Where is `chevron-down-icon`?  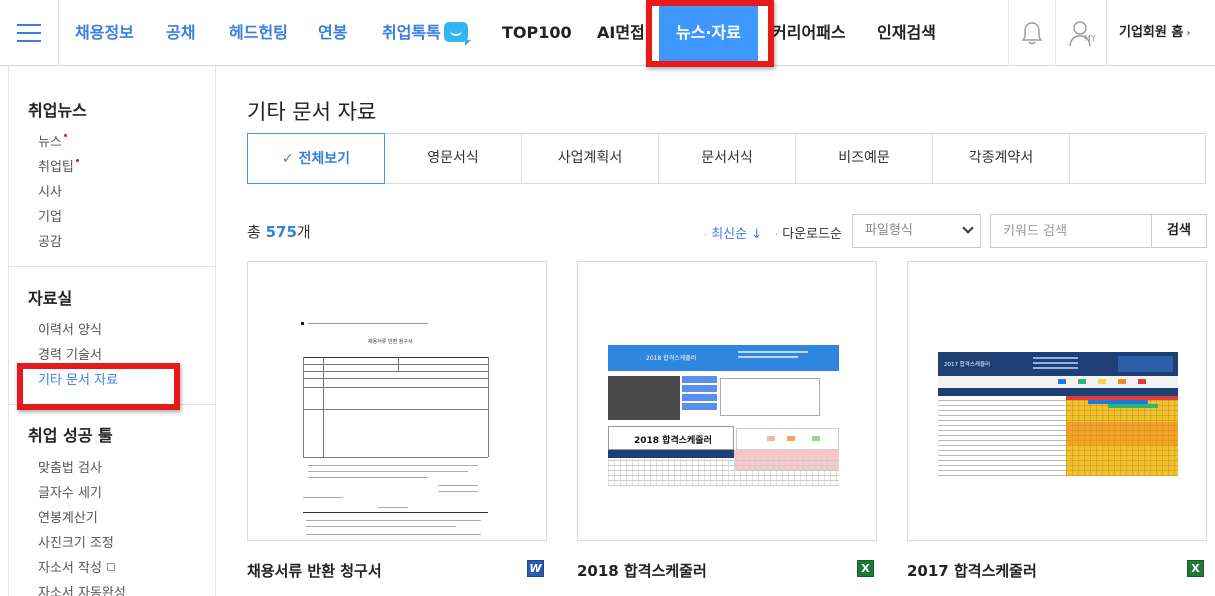 chevron-down-icon is located at coordinates (968, 228).